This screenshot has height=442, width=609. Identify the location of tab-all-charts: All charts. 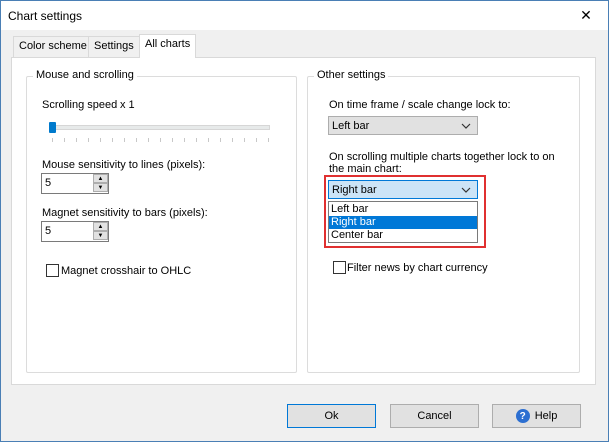
(168, 46).